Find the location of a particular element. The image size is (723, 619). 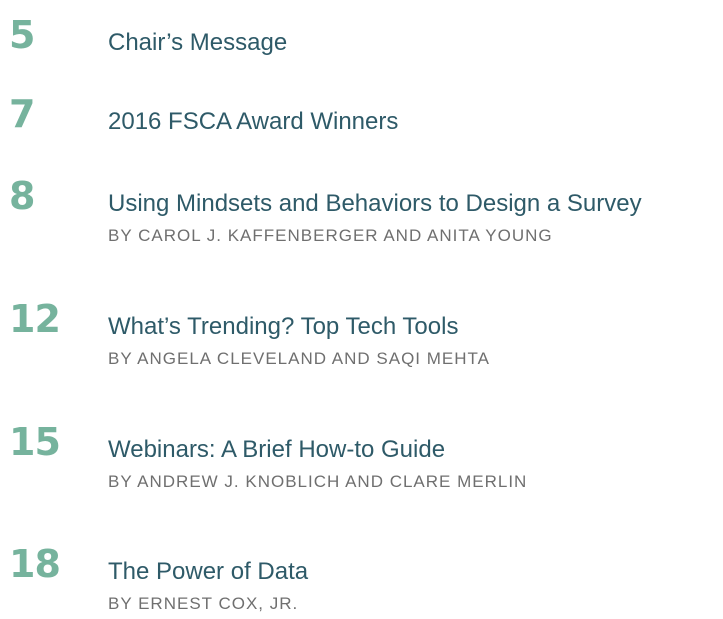

article-byline: BY ERNEST COX, JR. is located at coordinates (203, 603).